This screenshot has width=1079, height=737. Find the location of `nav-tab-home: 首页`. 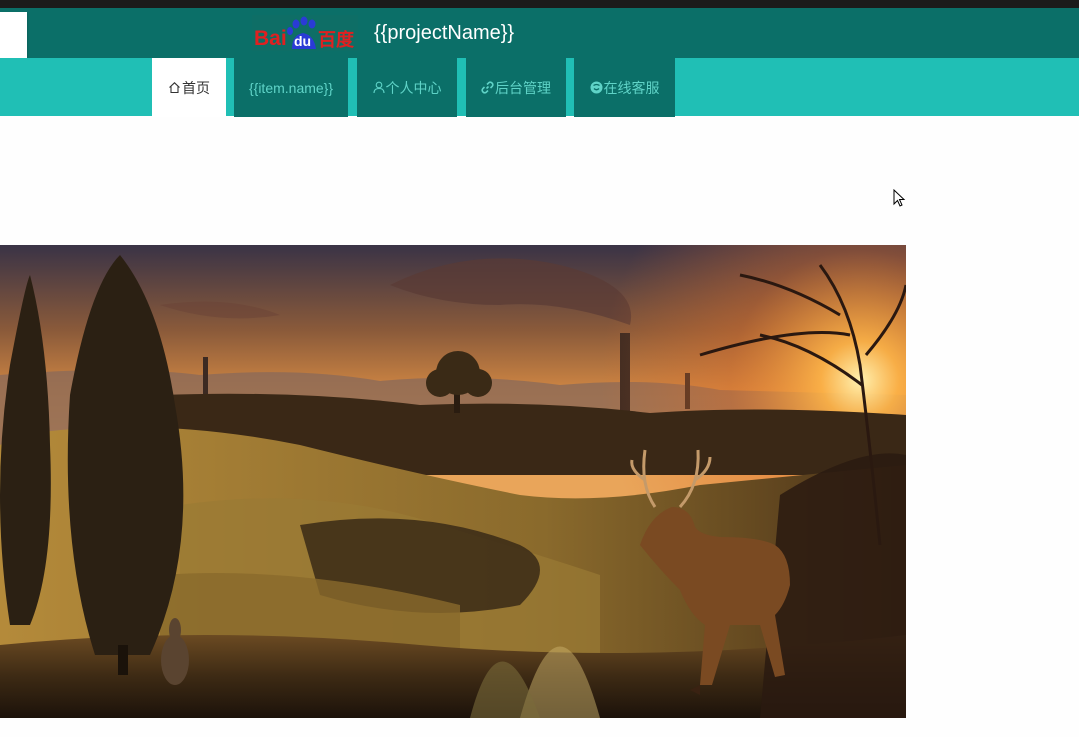

nav-tab-home: 首页 is located at coordinates (189, 87).